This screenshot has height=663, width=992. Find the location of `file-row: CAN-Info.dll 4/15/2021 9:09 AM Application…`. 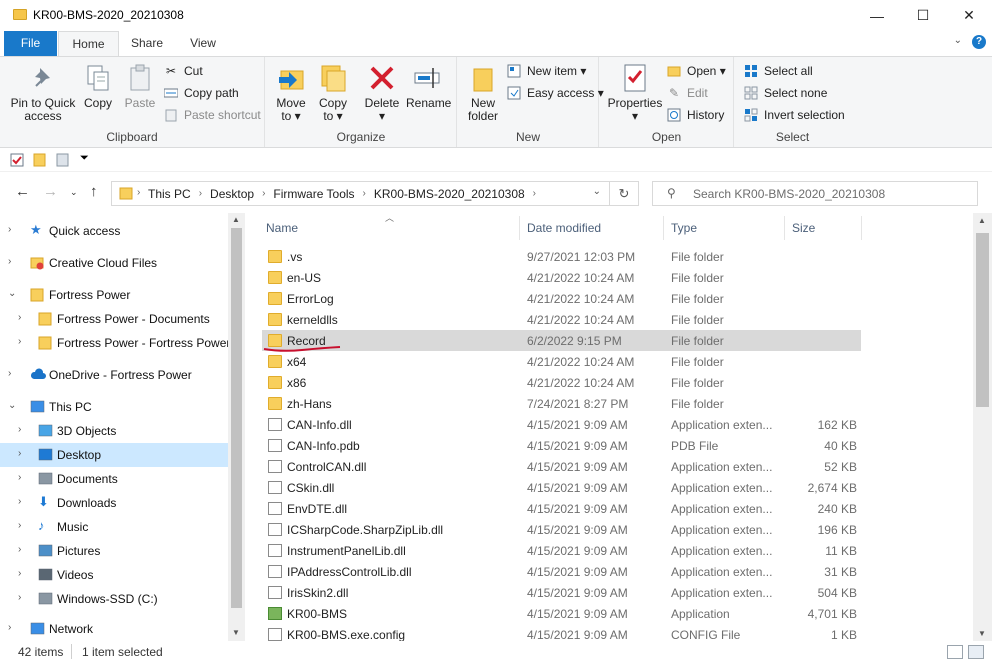

file-row: CAN-Info.dll 4/15/2021 9:09 AM Application… is located at coordinates (561, 424).